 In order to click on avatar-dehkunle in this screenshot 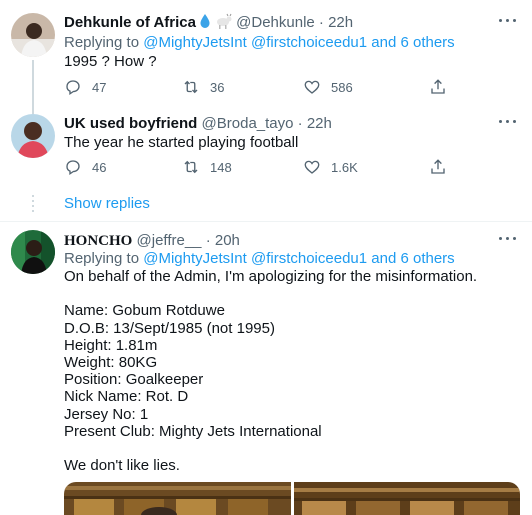, I will do `click(33, 35)`.